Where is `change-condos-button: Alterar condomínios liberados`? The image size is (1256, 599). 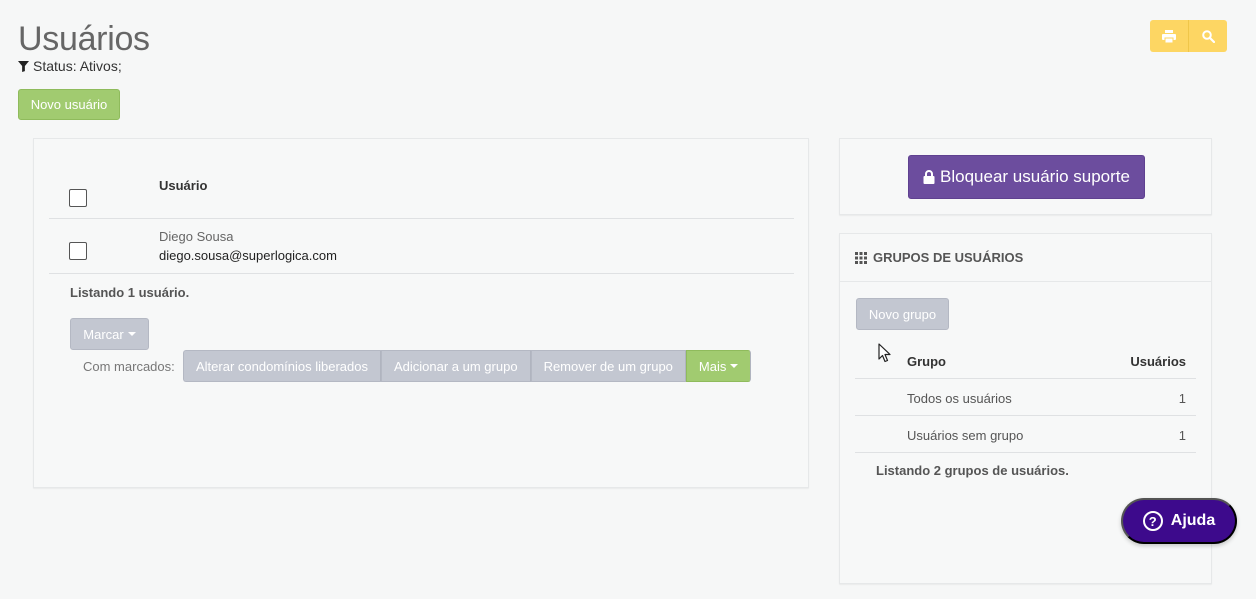 change-condos-button: Alterar condomínios liberados is located at coordinates (282, 366).